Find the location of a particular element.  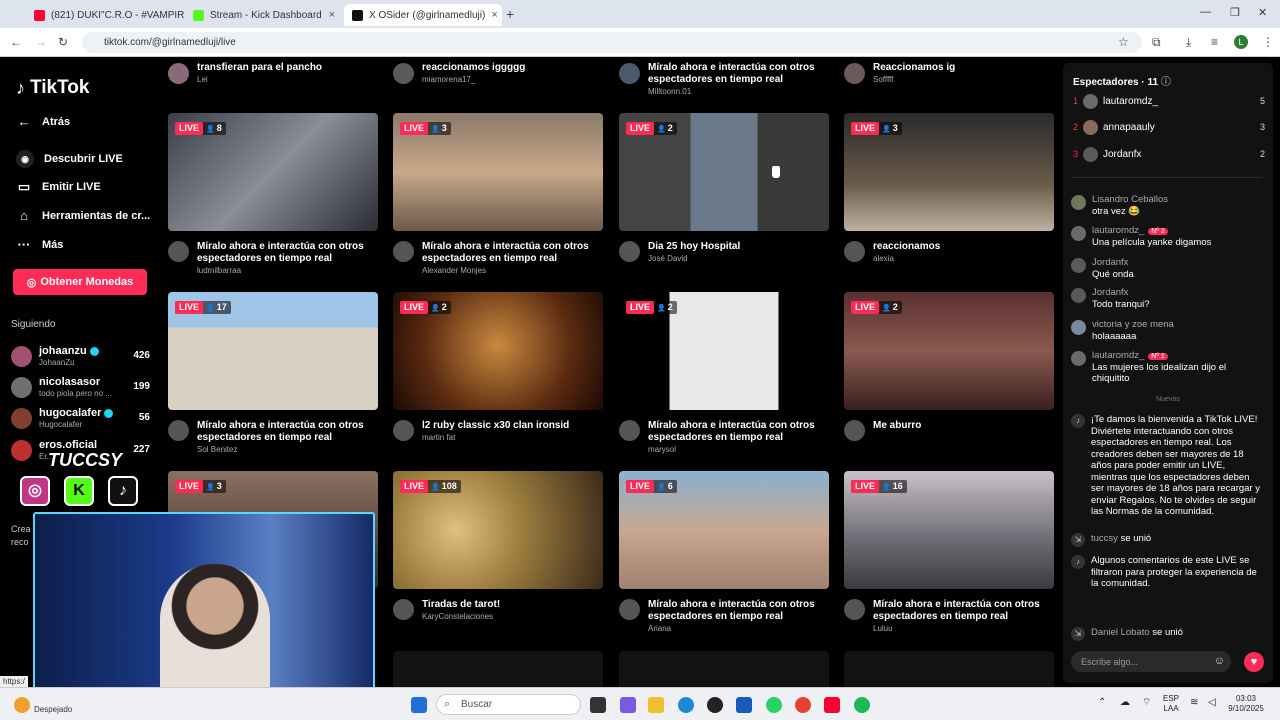

edge-icon is located at coordinates (686, 705).